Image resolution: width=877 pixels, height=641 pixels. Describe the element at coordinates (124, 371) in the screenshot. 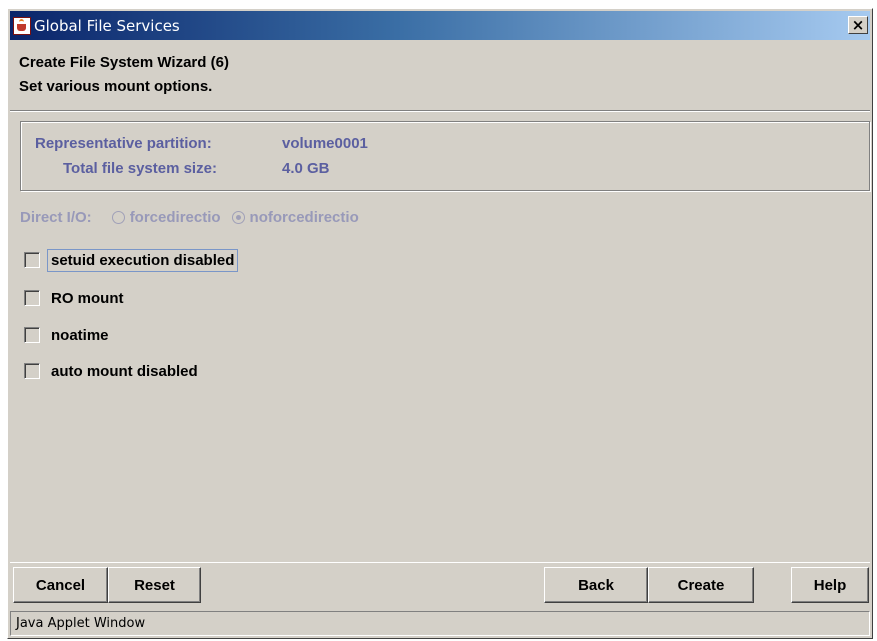

I see `auto-mount-disabled-label: auto mount disabled` at that location.